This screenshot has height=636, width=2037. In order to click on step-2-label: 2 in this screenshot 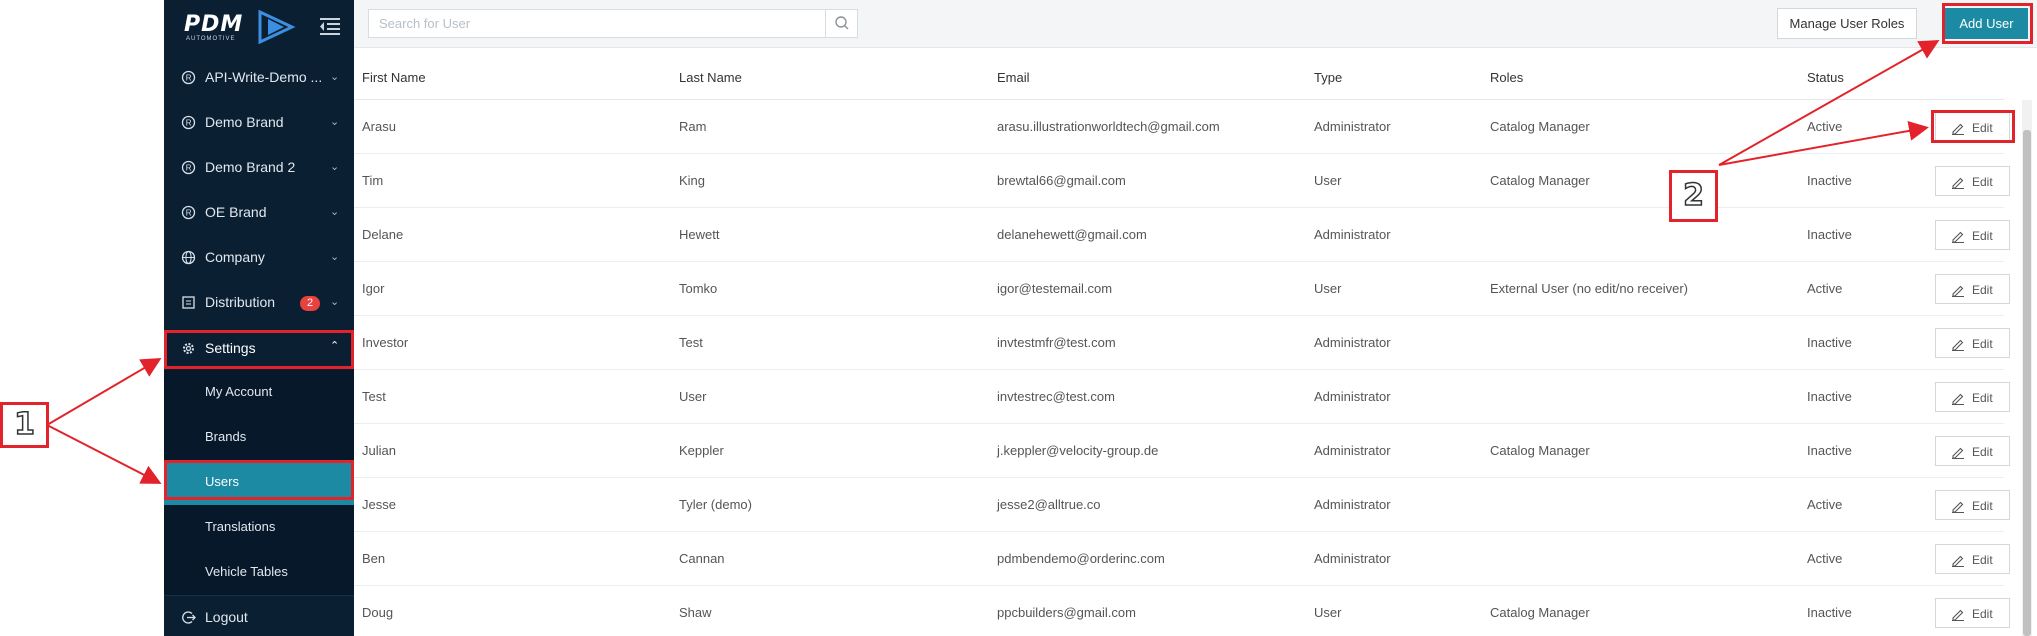, I will do `click(1693, 196)`.